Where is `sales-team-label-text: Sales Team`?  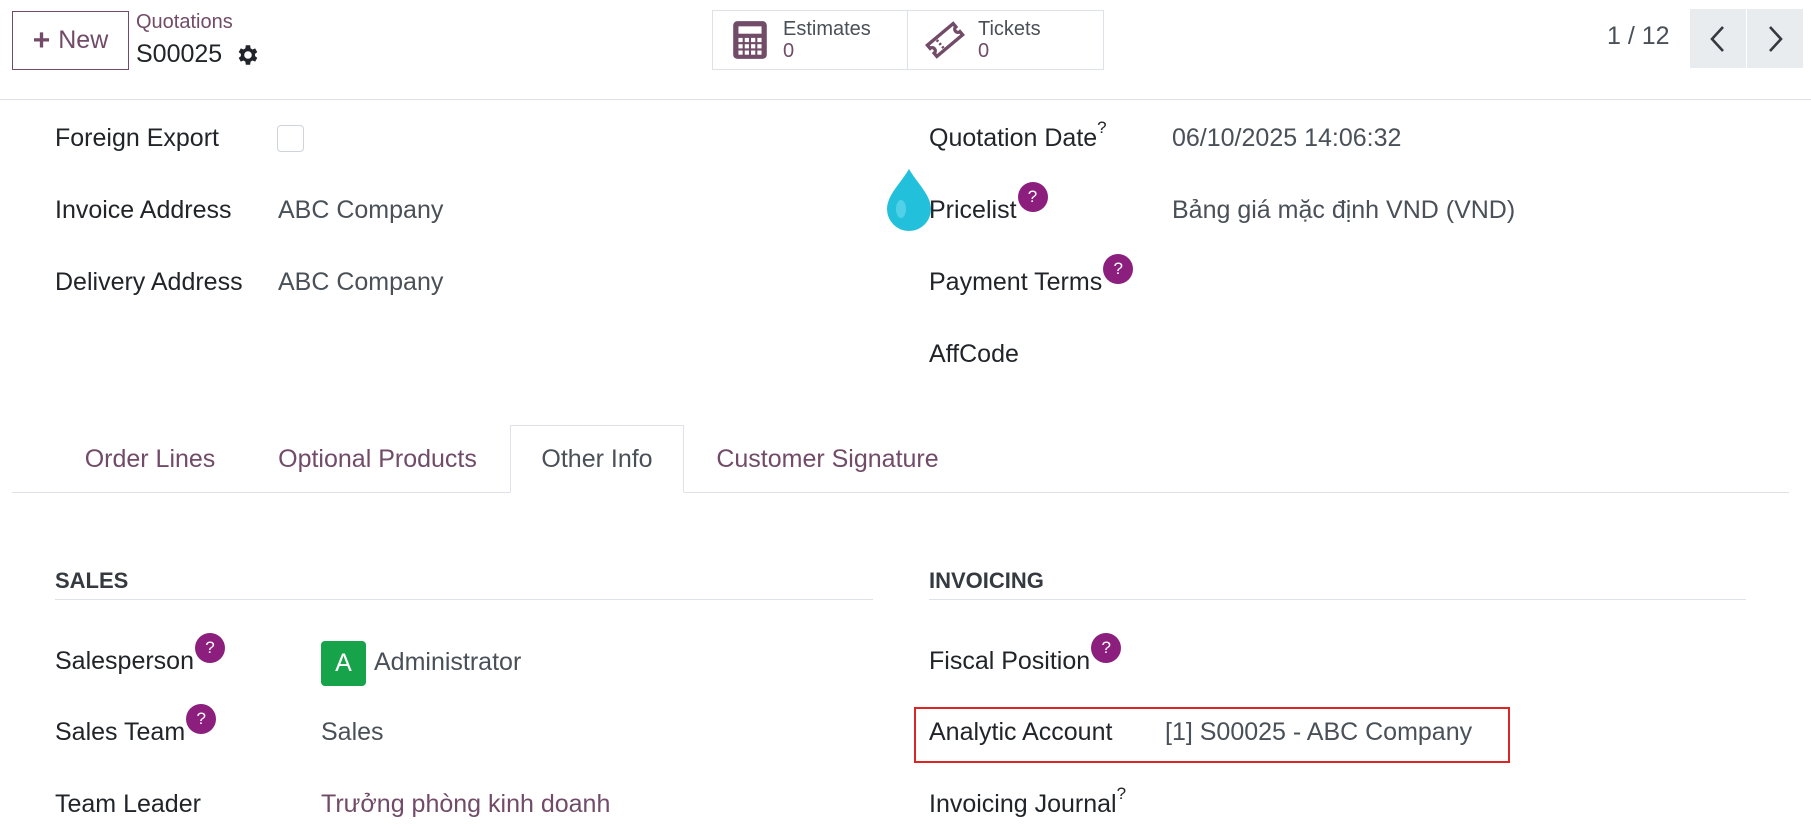 sales-team-label-text: Sales Team is located at coordinates (120, 732).